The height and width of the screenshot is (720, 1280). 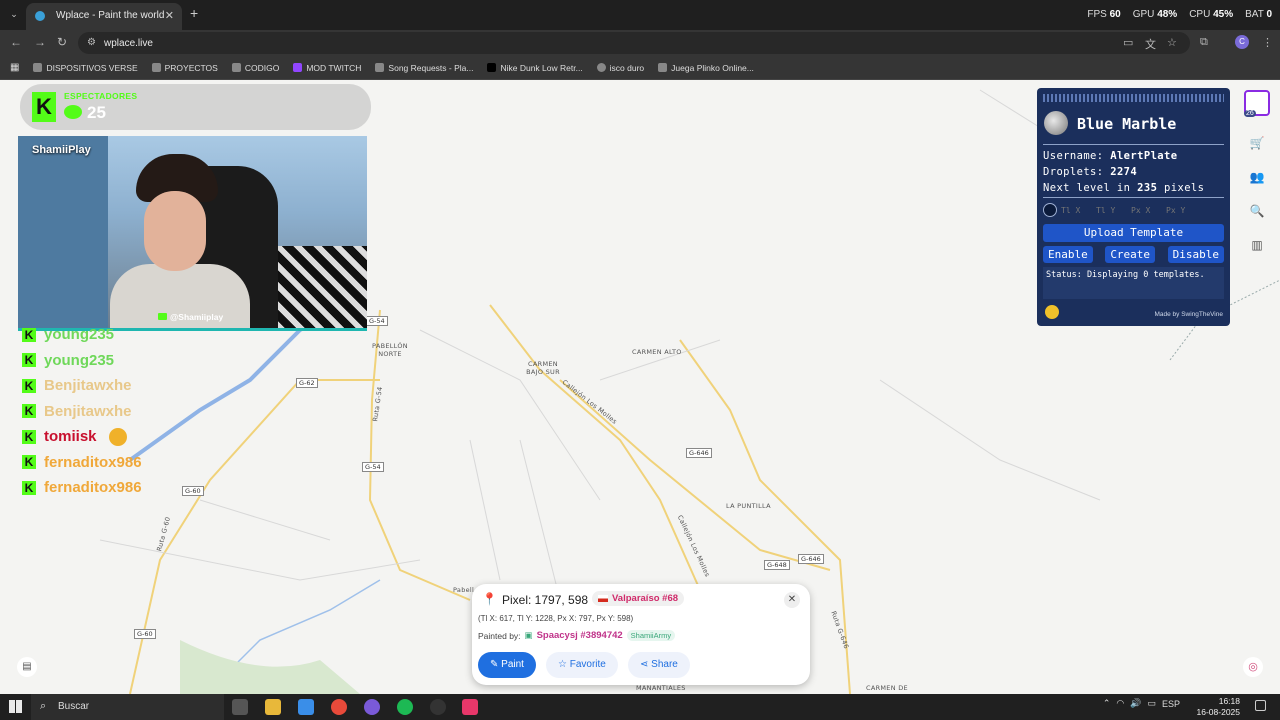 I want to click on extensions-icon: ⧉, so click(x=1204, y=42).